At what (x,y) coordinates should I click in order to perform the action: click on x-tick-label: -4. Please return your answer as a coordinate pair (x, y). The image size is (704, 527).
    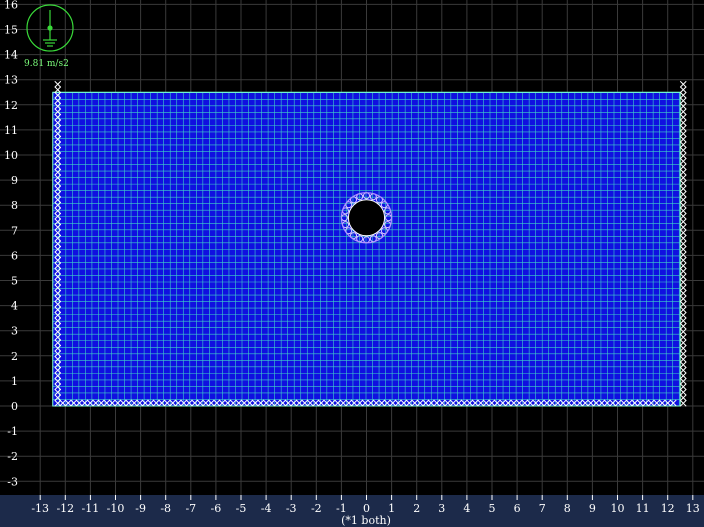
    Looking at the image, I should click on (266, 508).